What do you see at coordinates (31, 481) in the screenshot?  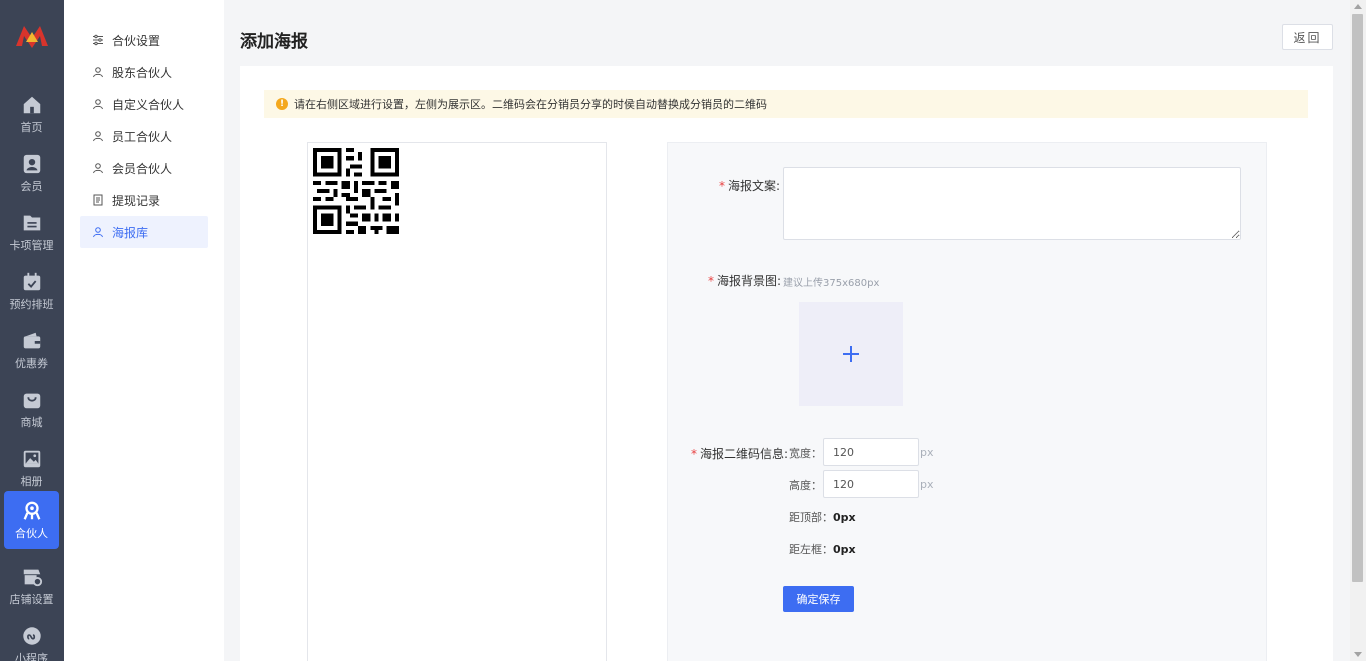 I see `nav-item-label: 相册` at bounding box center [31, 481].